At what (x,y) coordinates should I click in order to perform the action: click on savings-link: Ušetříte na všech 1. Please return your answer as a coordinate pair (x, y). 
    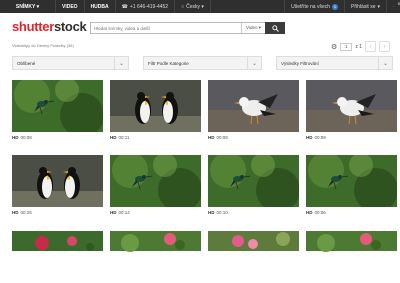
    Looking at the image, I should click on (314, 6).